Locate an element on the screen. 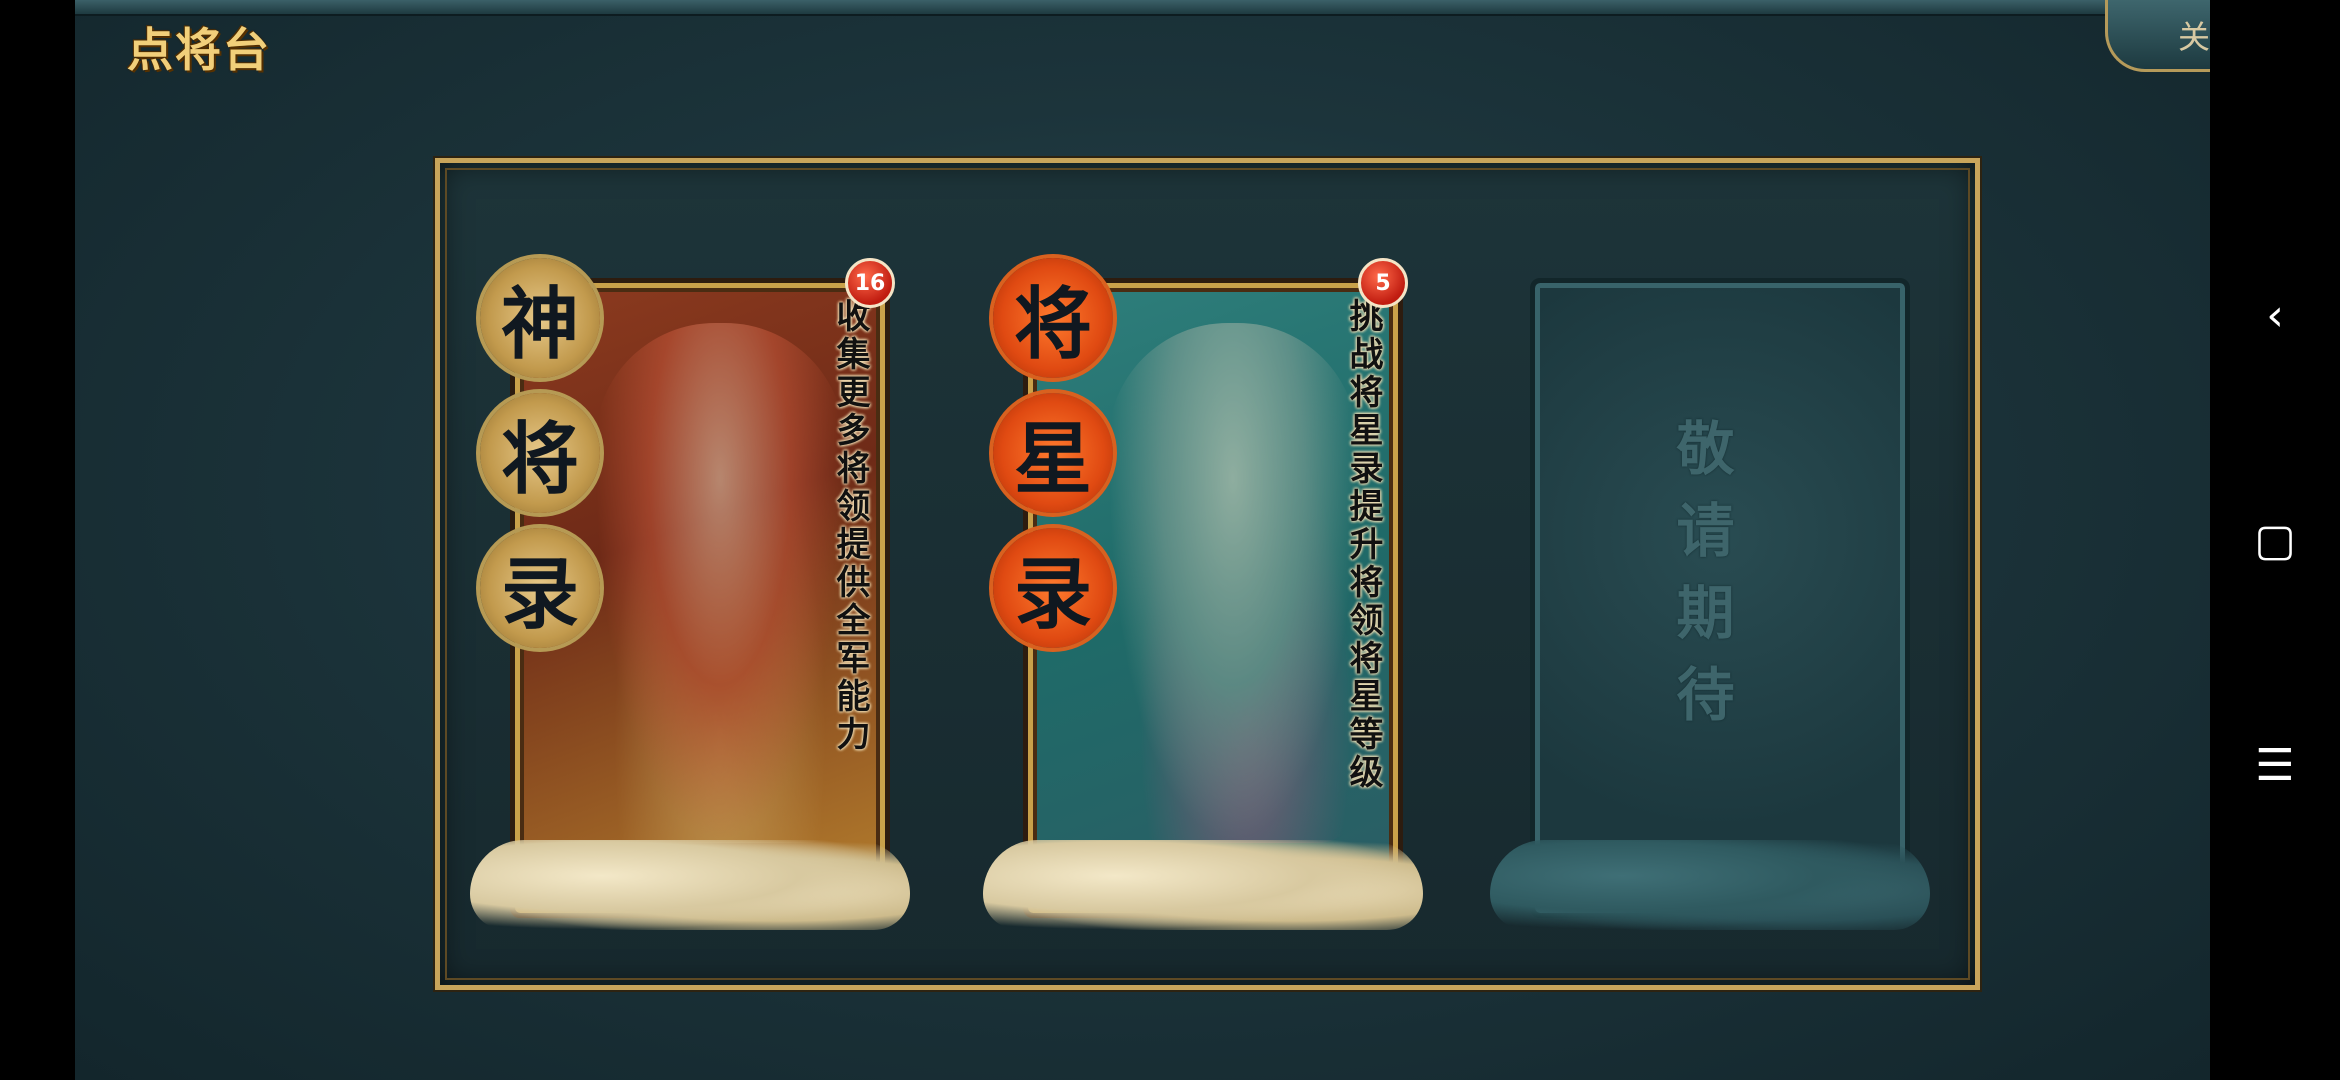  seal-char-2: 将 is located at coordinates (540, 453).